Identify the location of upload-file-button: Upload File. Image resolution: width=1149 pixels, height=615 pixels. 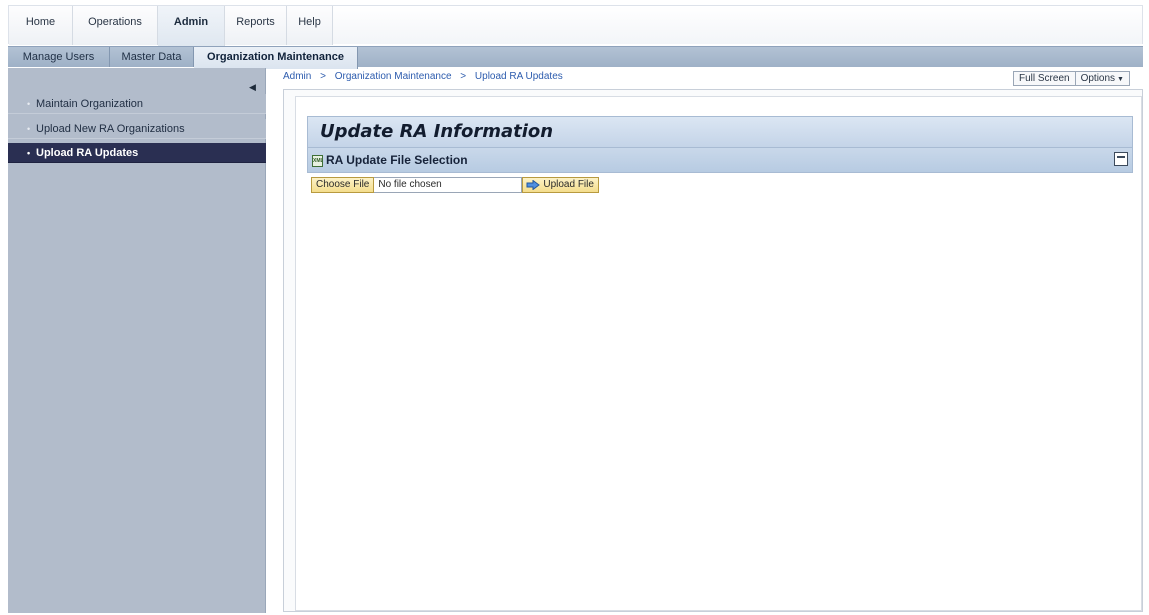
(560, 185).